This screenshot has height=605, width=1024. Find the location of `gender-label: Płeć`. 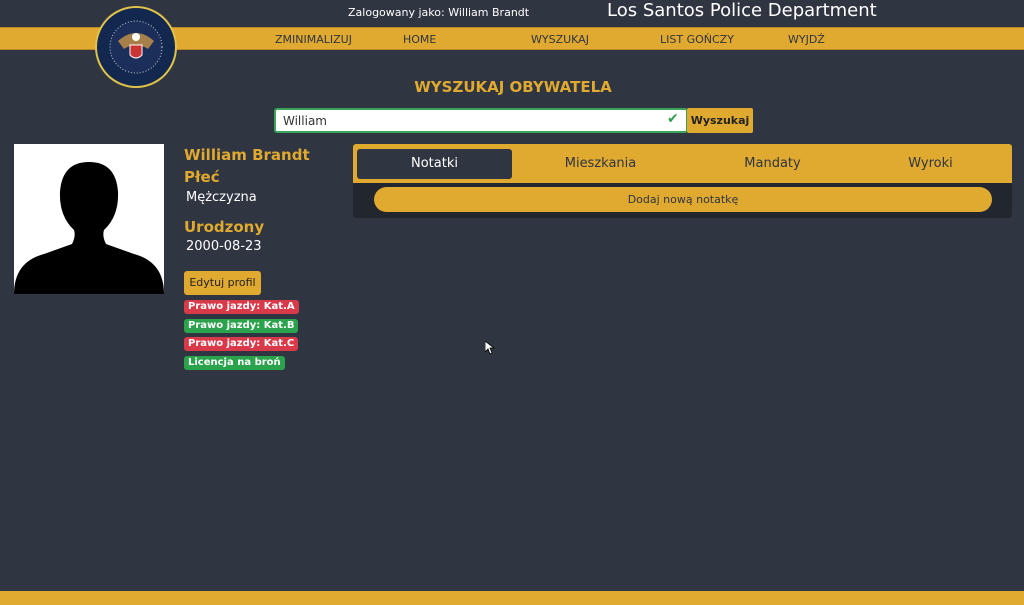

gender-label: Płeć is located at coordinates (202, 177).